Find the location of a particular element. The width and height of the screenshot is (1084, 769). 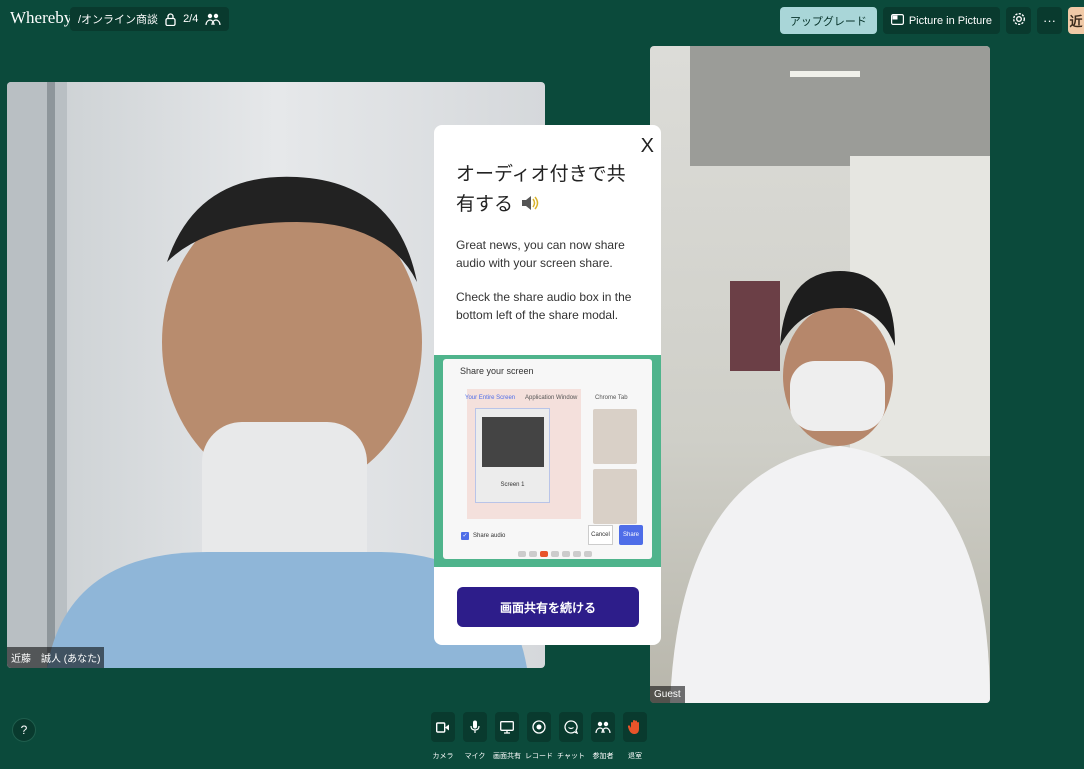

close-icon: X is located at coordinates (647, 146).